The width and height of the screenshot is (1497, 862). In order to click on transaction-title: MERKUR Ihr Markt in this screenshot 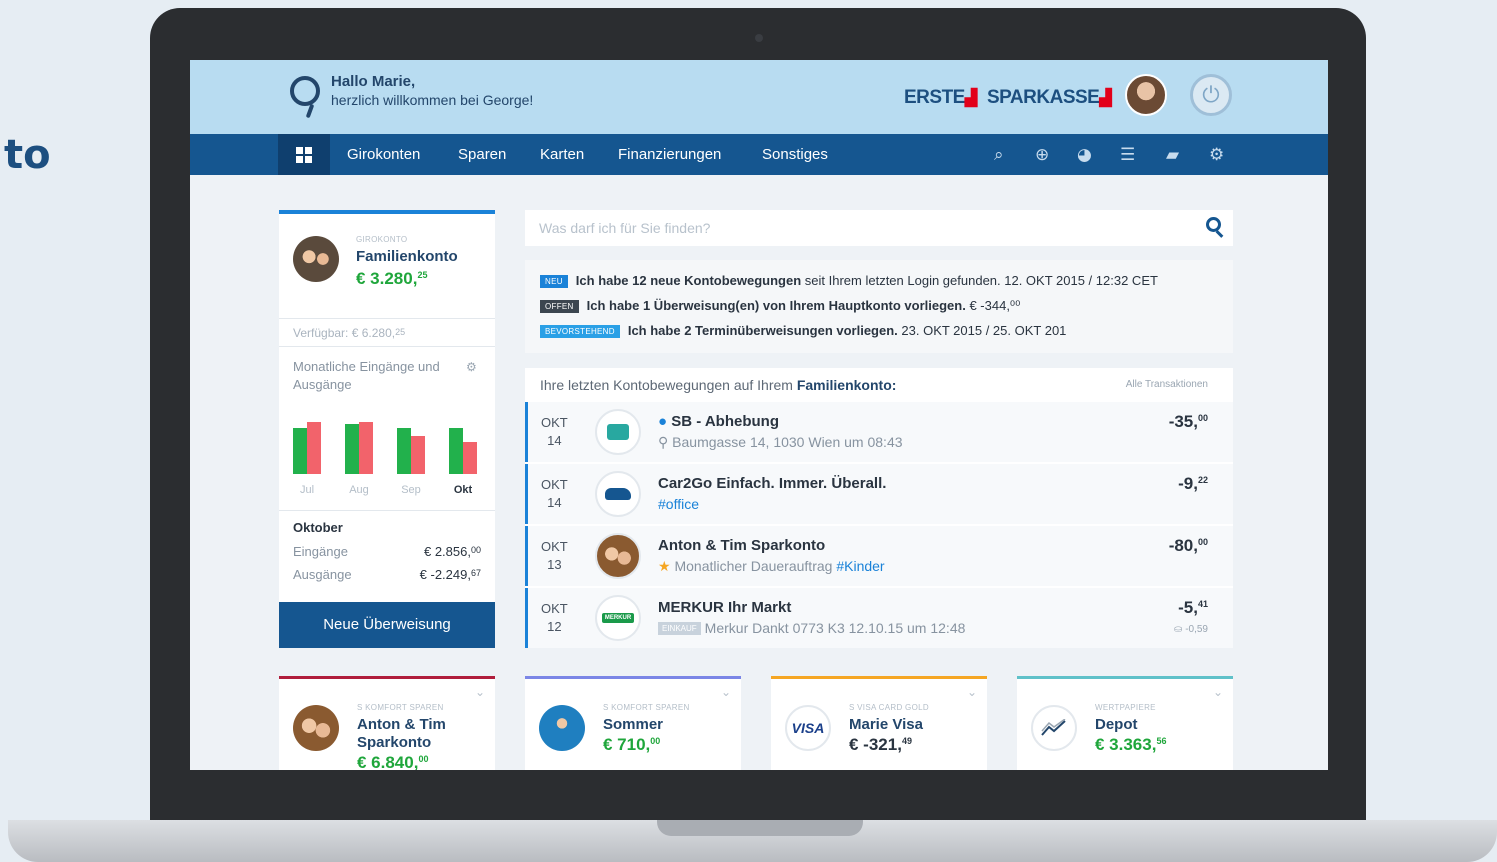, I will do `click(725, 607)`.